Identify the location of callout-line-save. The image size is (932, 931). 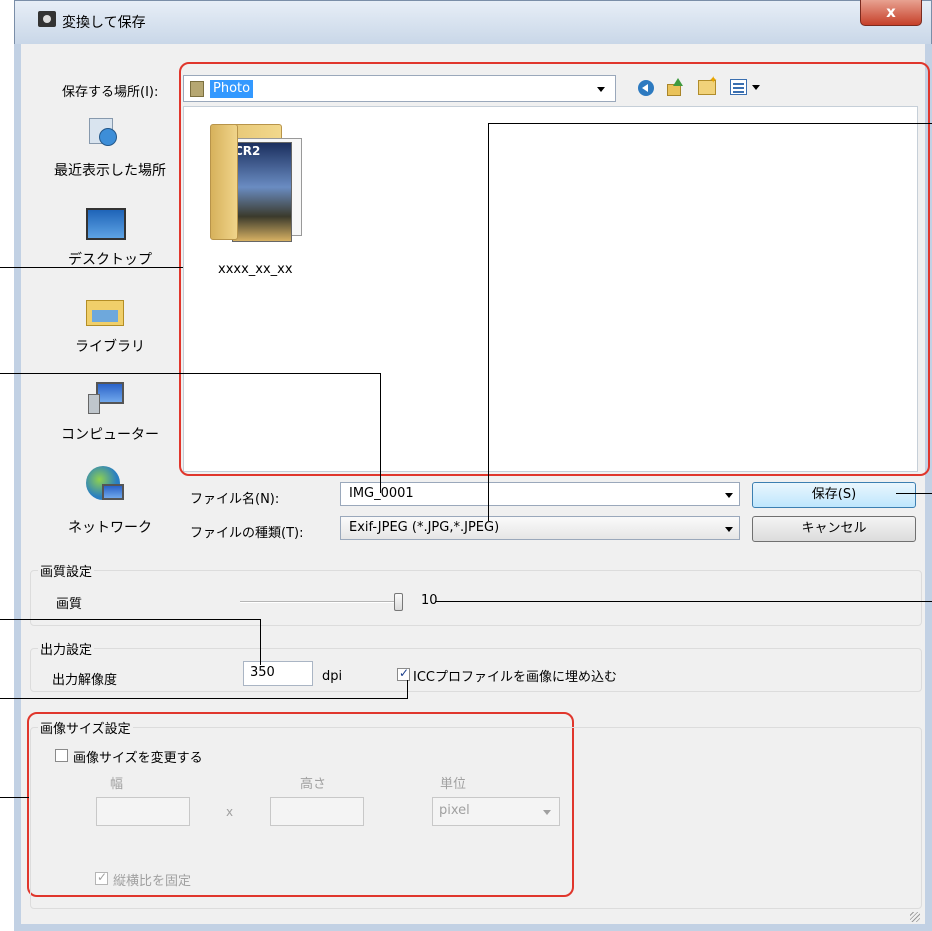
(914, 493).